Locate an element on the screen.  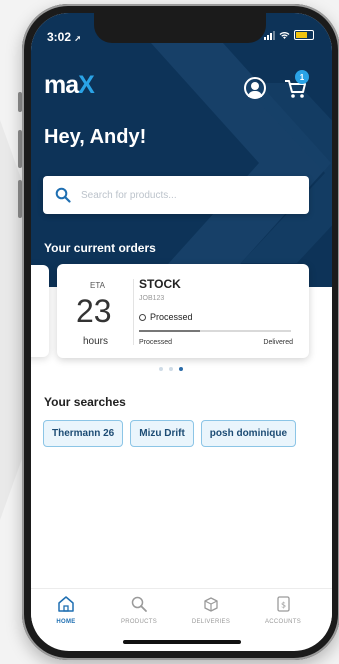
previous-order-card is located at coordinates (40, 311).